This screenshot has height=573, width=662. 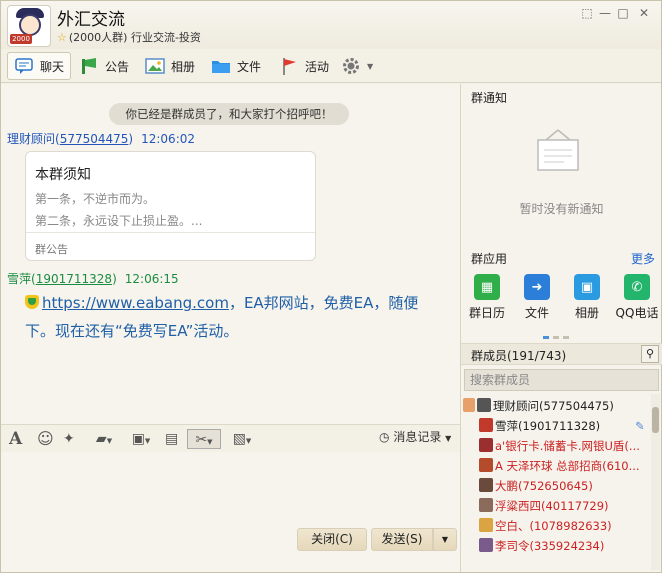 What do you see at coordinates (249, 66) in the screenshot?
I see `tab-files-label: 文件` at bounding box center [249, 66].